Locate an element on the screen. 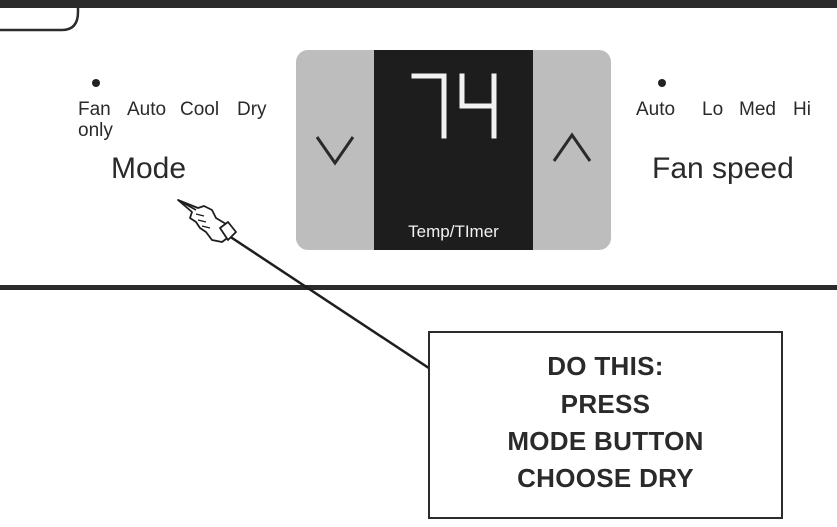 The width and height of the screenshot is (837, 527). instruction-line-3: MODE BUTTON is located at coordinates (605, 441).